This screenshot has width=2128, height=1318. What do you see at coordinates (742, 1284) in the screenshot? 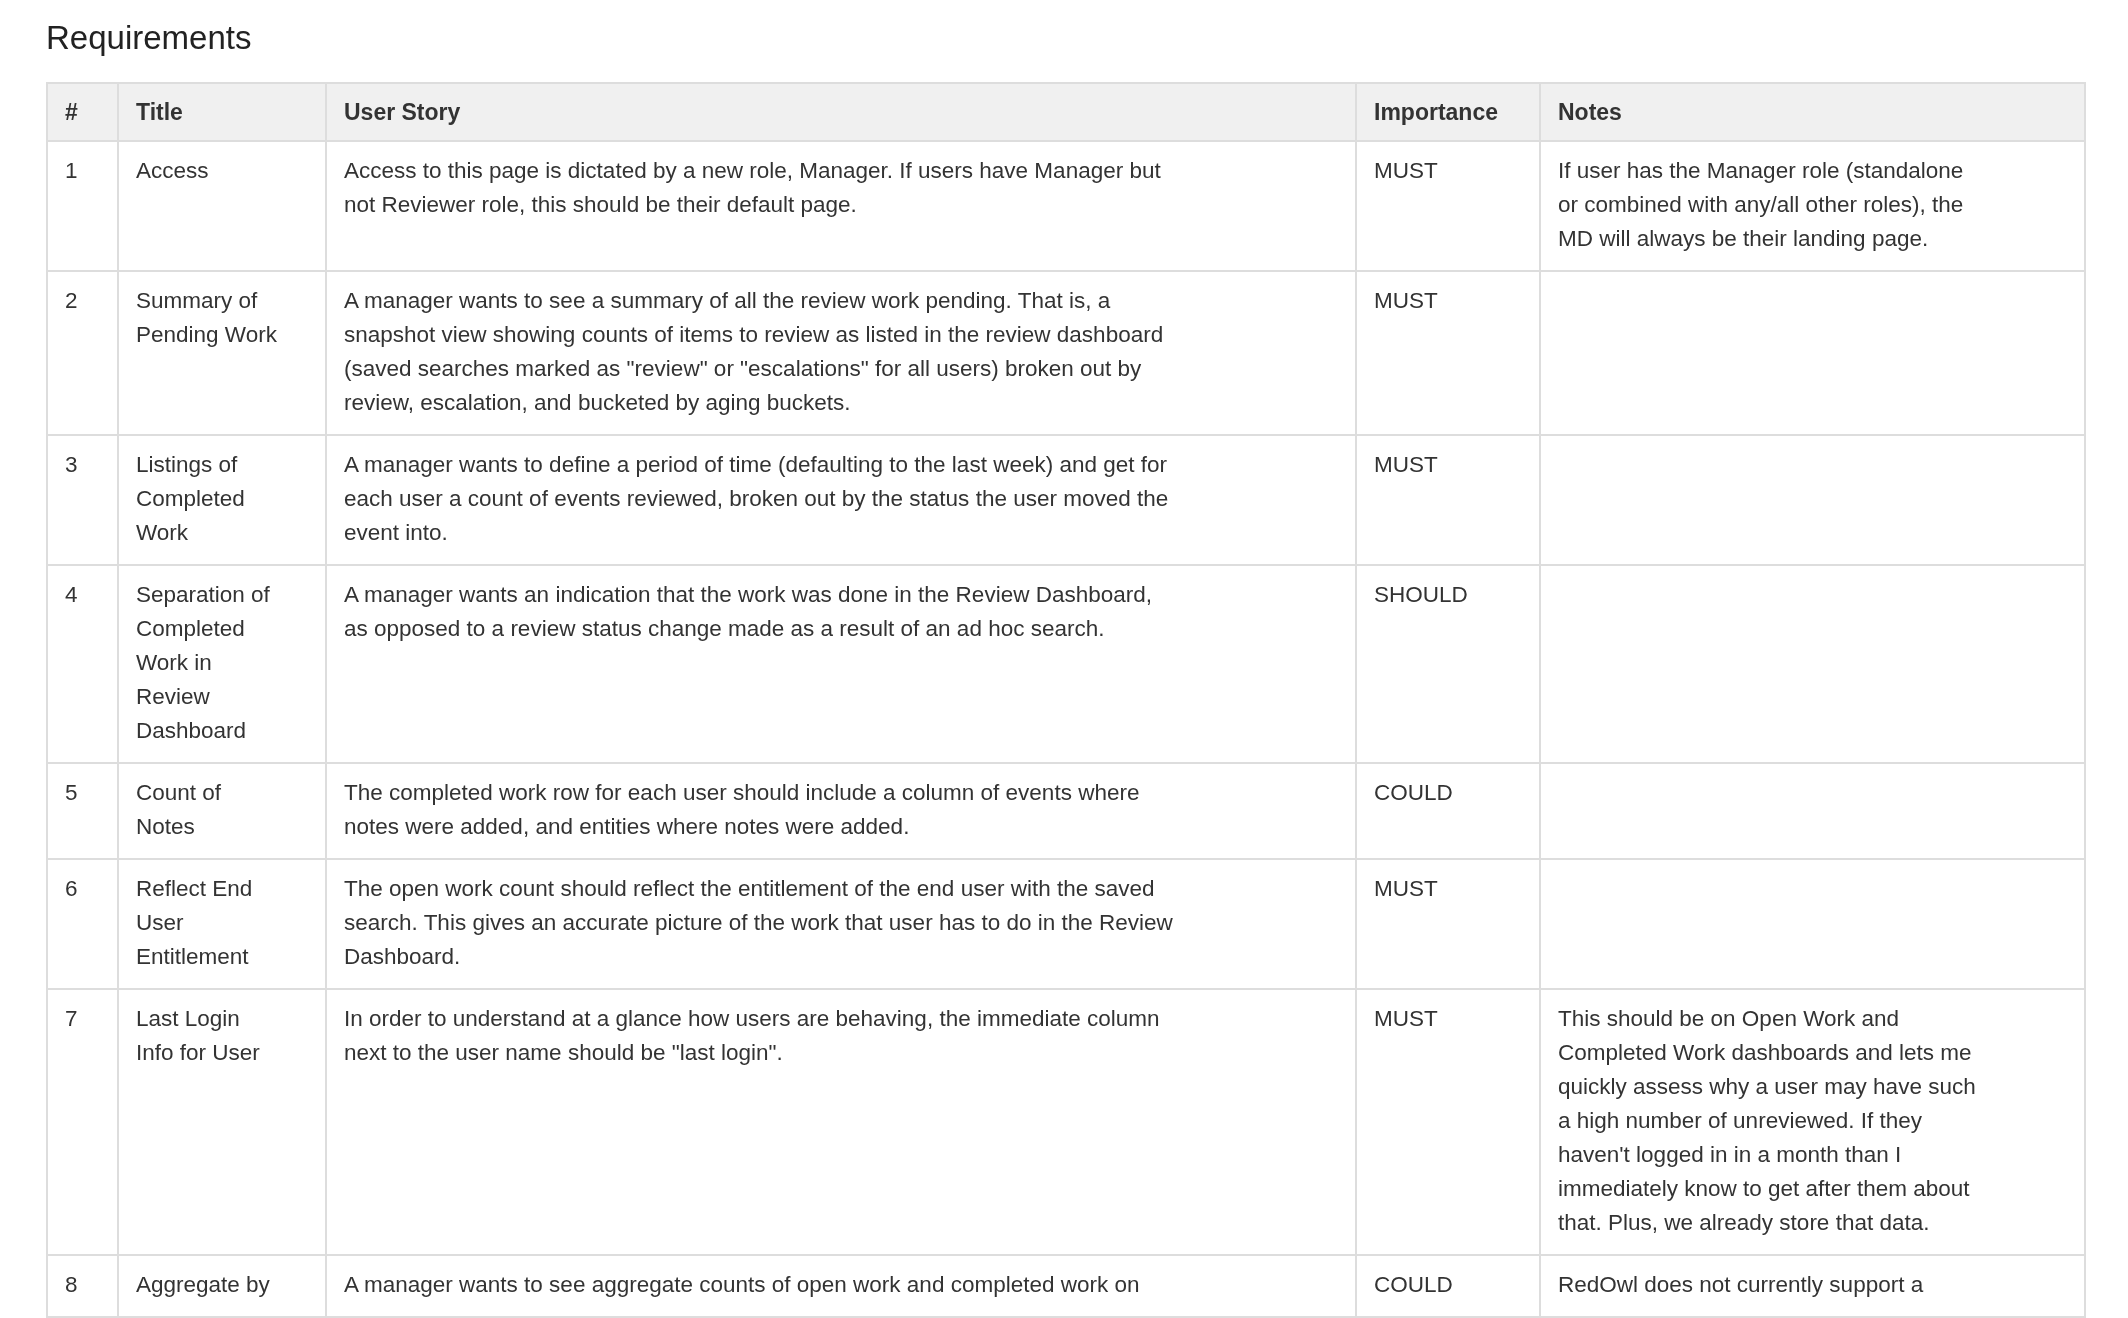
I see `user-story: A manager wants to see aggregate counts of open work and completed work on` at bounding box center [742, 1284].